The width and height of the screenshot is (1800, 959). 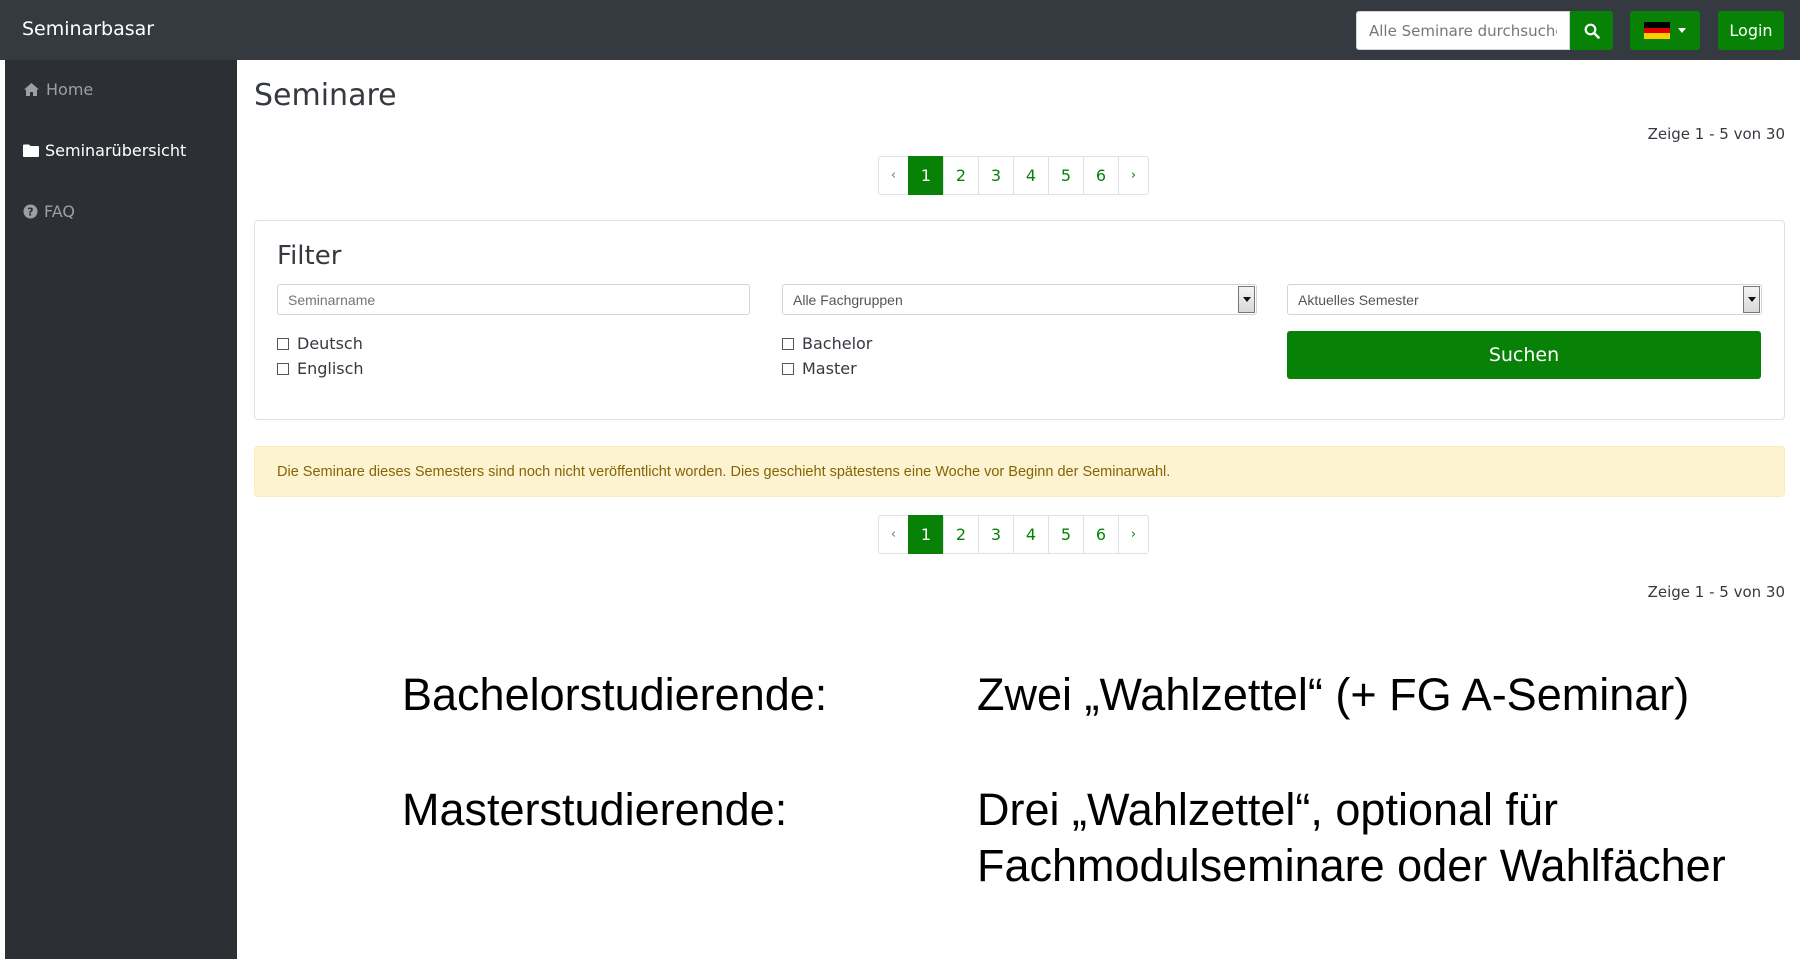 What do you see at coordinates (595, 809) in the screenshot?
I see `master-label: Masterstudierende:` at bounding box center [595, 809].